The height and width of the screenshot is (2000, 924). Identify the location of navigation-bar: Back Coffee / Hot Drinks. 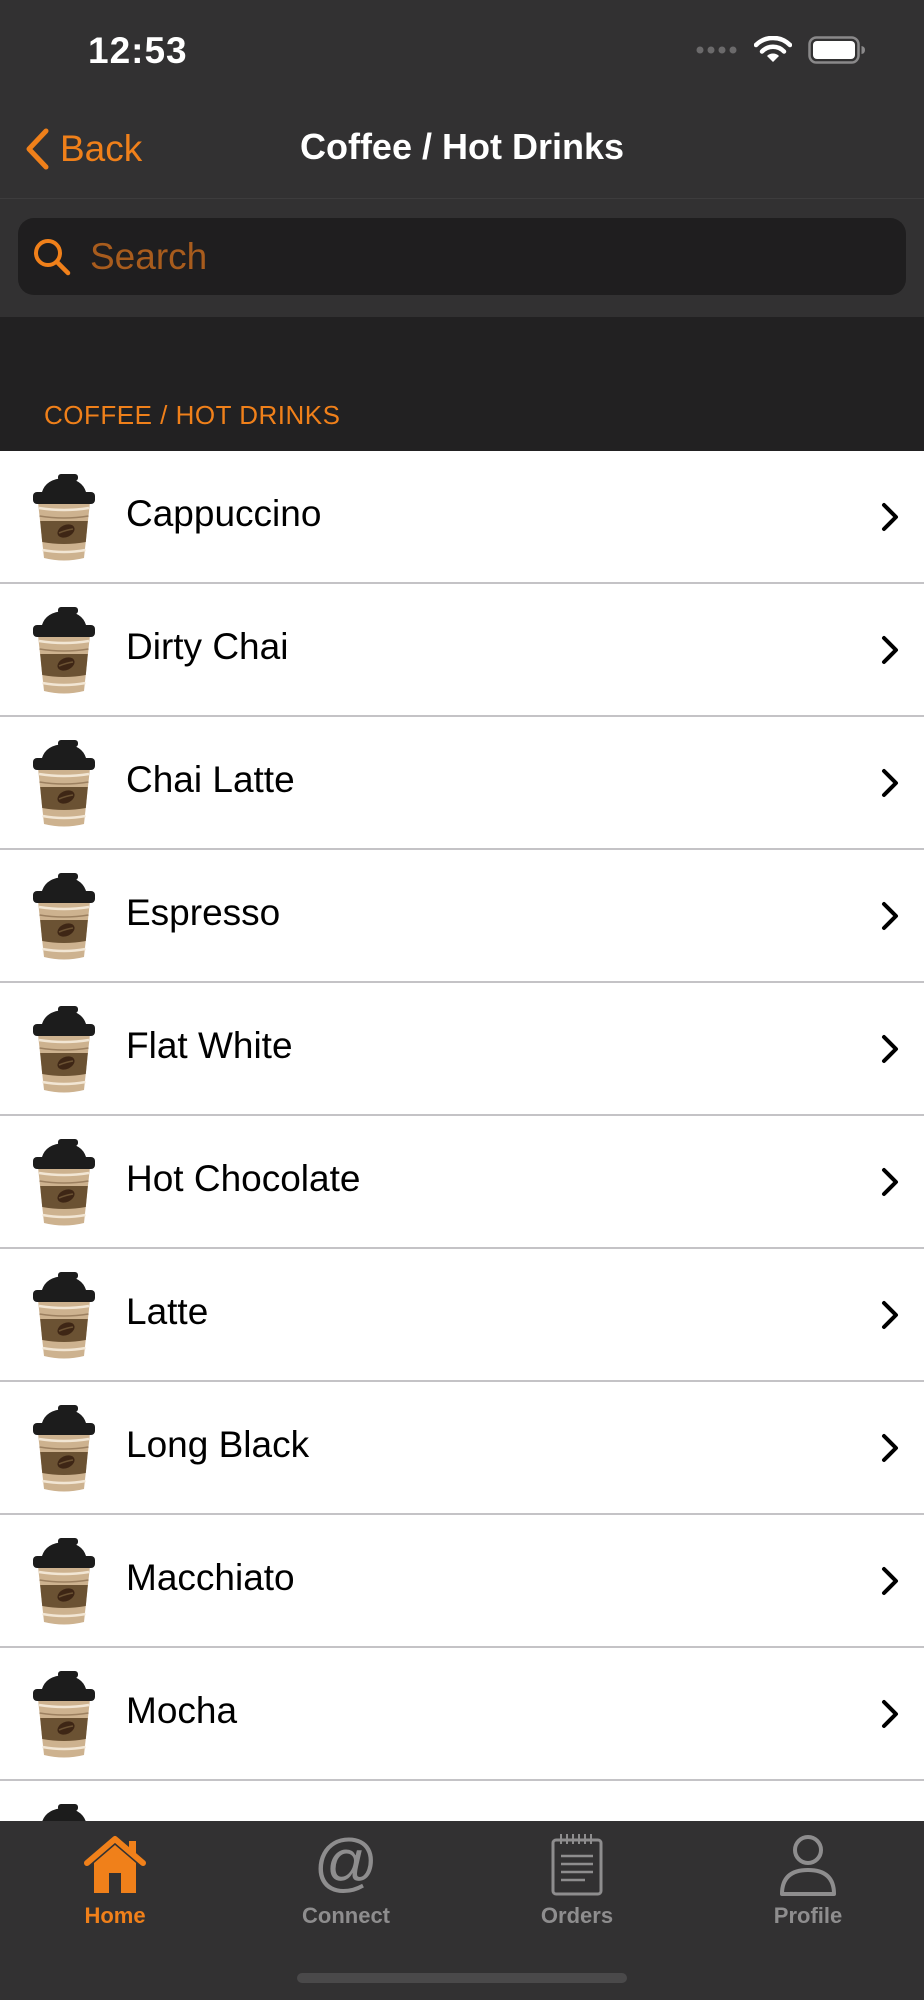
(462, 149).